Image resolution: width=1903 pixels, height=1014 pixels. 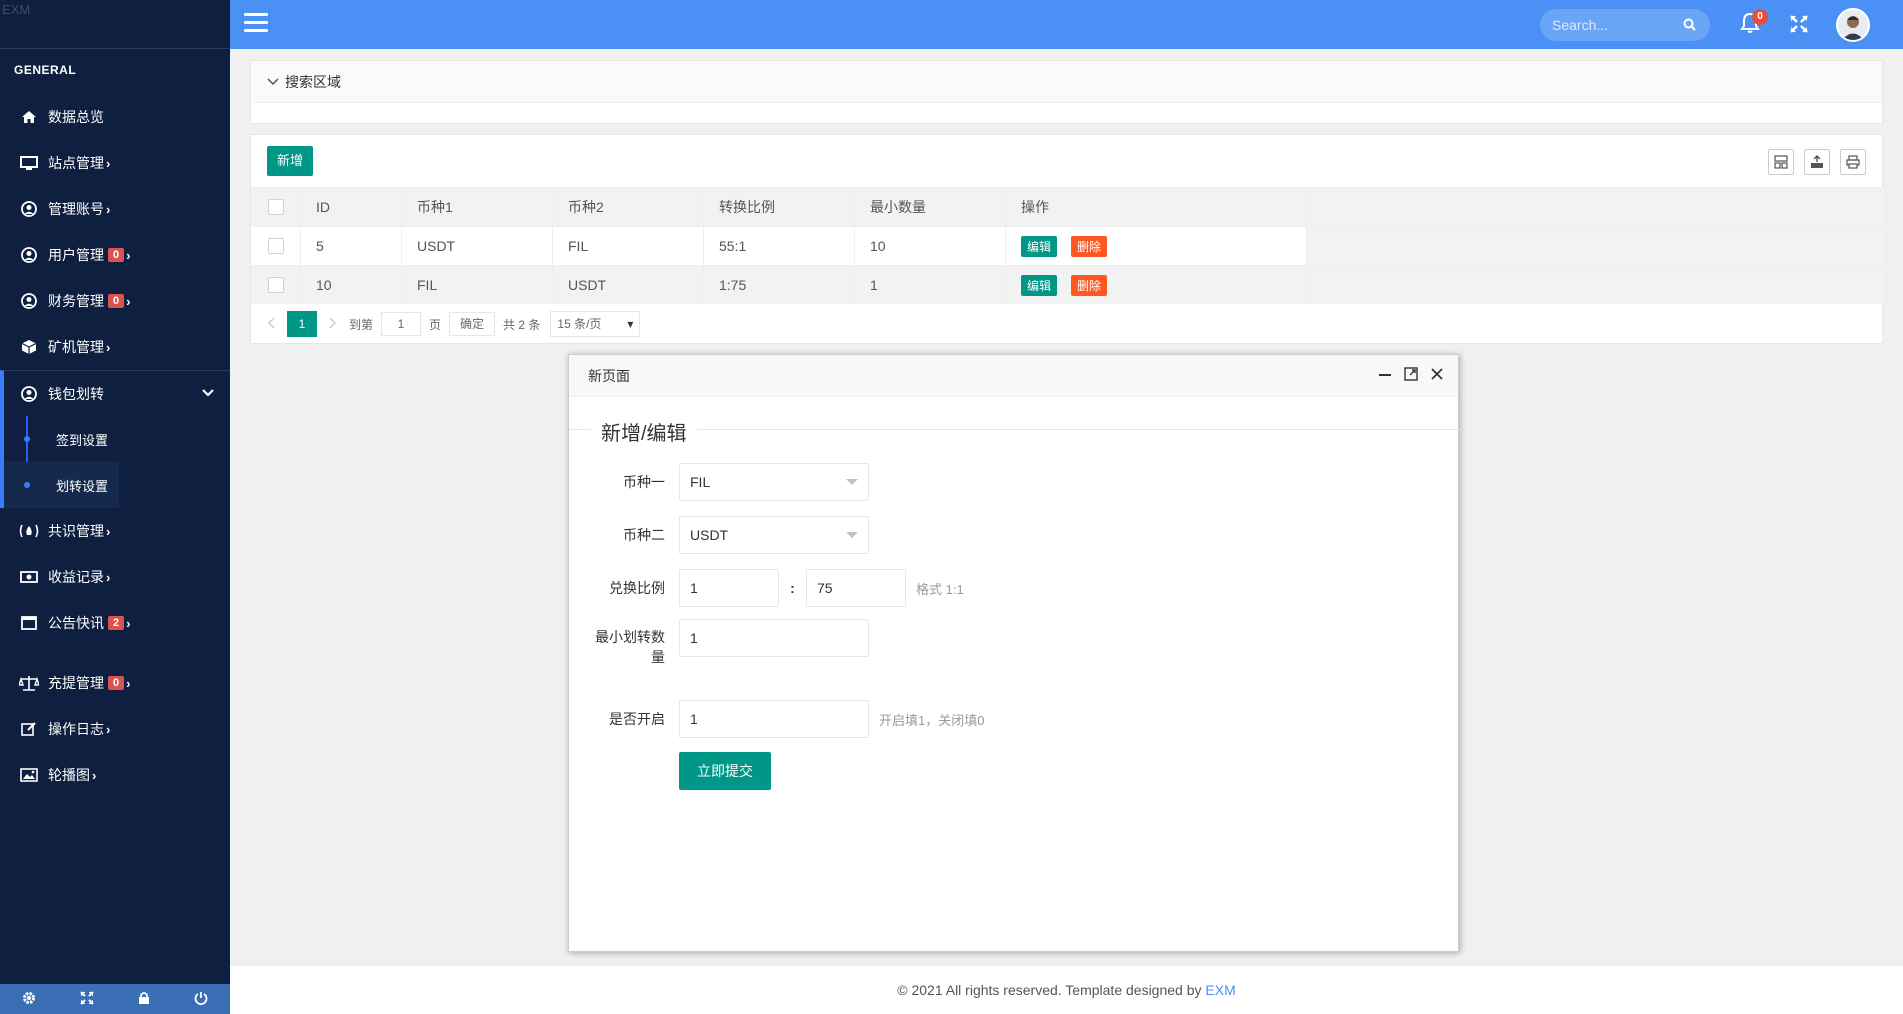 What do you see at coordinates (76, 729) in the screenshot?
I see `sidebar-item-label: 操作日志` at bounding box center [76, 729].